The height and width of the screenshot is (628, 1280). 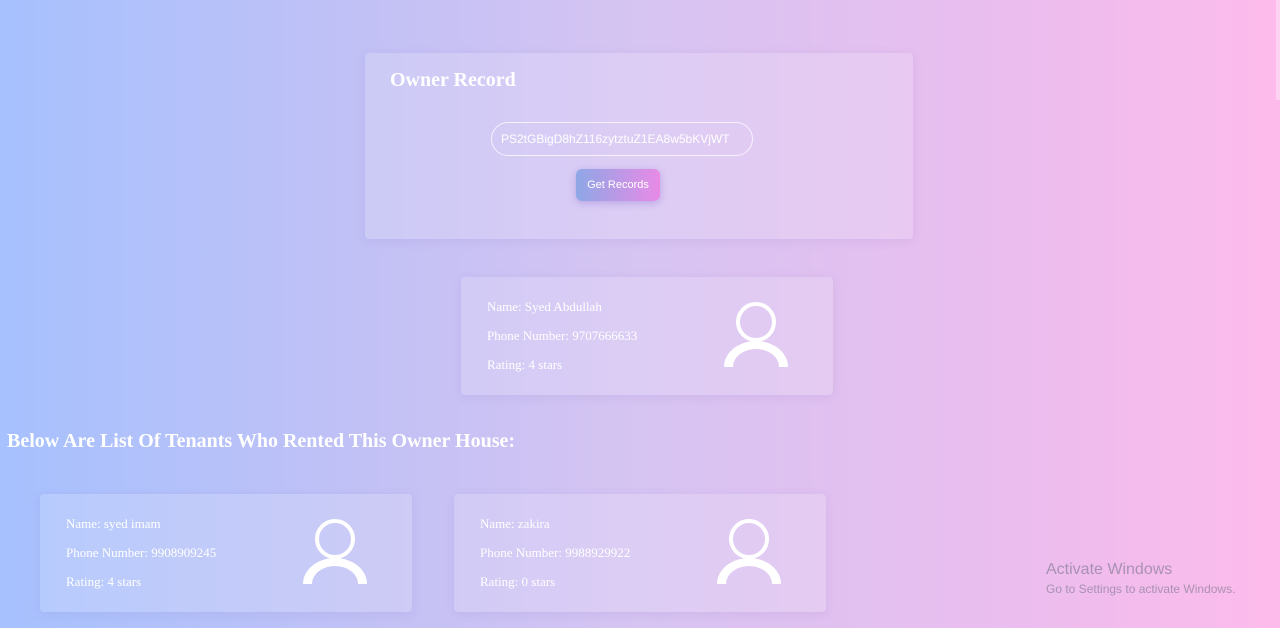 I want to click on watermark-title: Activate Windows, so click(x=1109, y=569).